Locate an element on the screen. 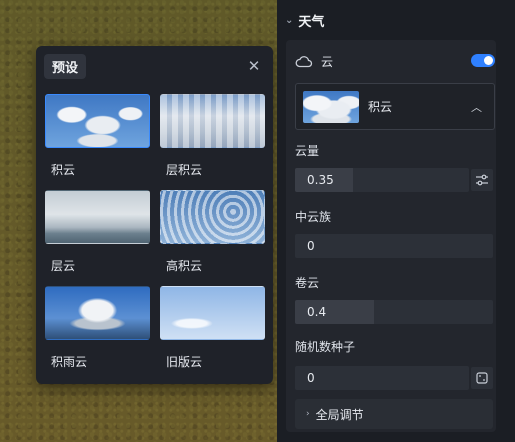 The height and width of the screenshot is (442, 515). preset-label: 积雨云 is located at coordinates (69, 362).